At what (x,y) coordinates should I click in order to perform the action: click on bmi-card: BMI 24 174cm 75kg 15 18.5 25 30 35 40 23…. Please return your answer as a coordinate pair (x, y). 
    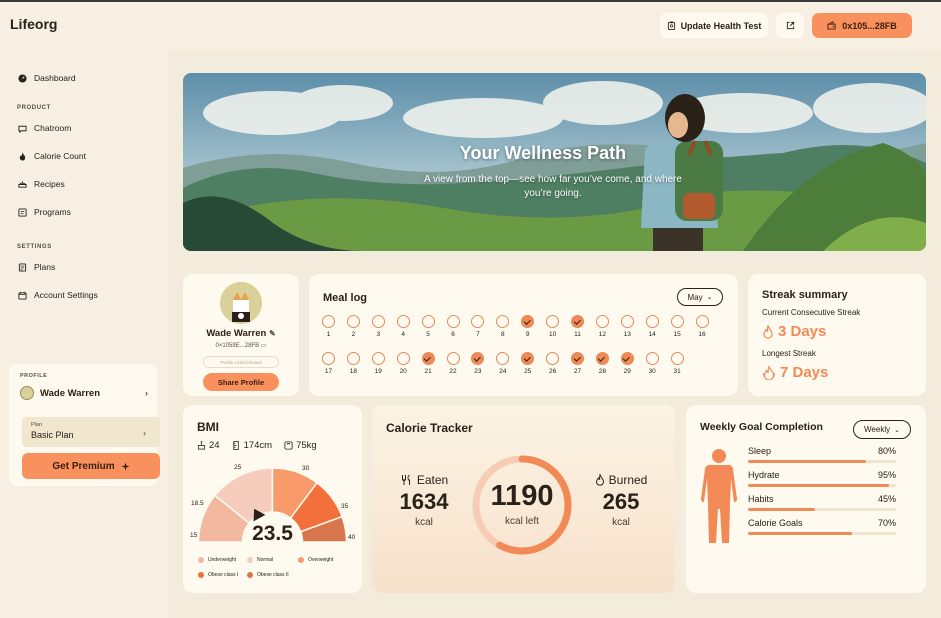
    Looking at the image, I should click on (272, 499).